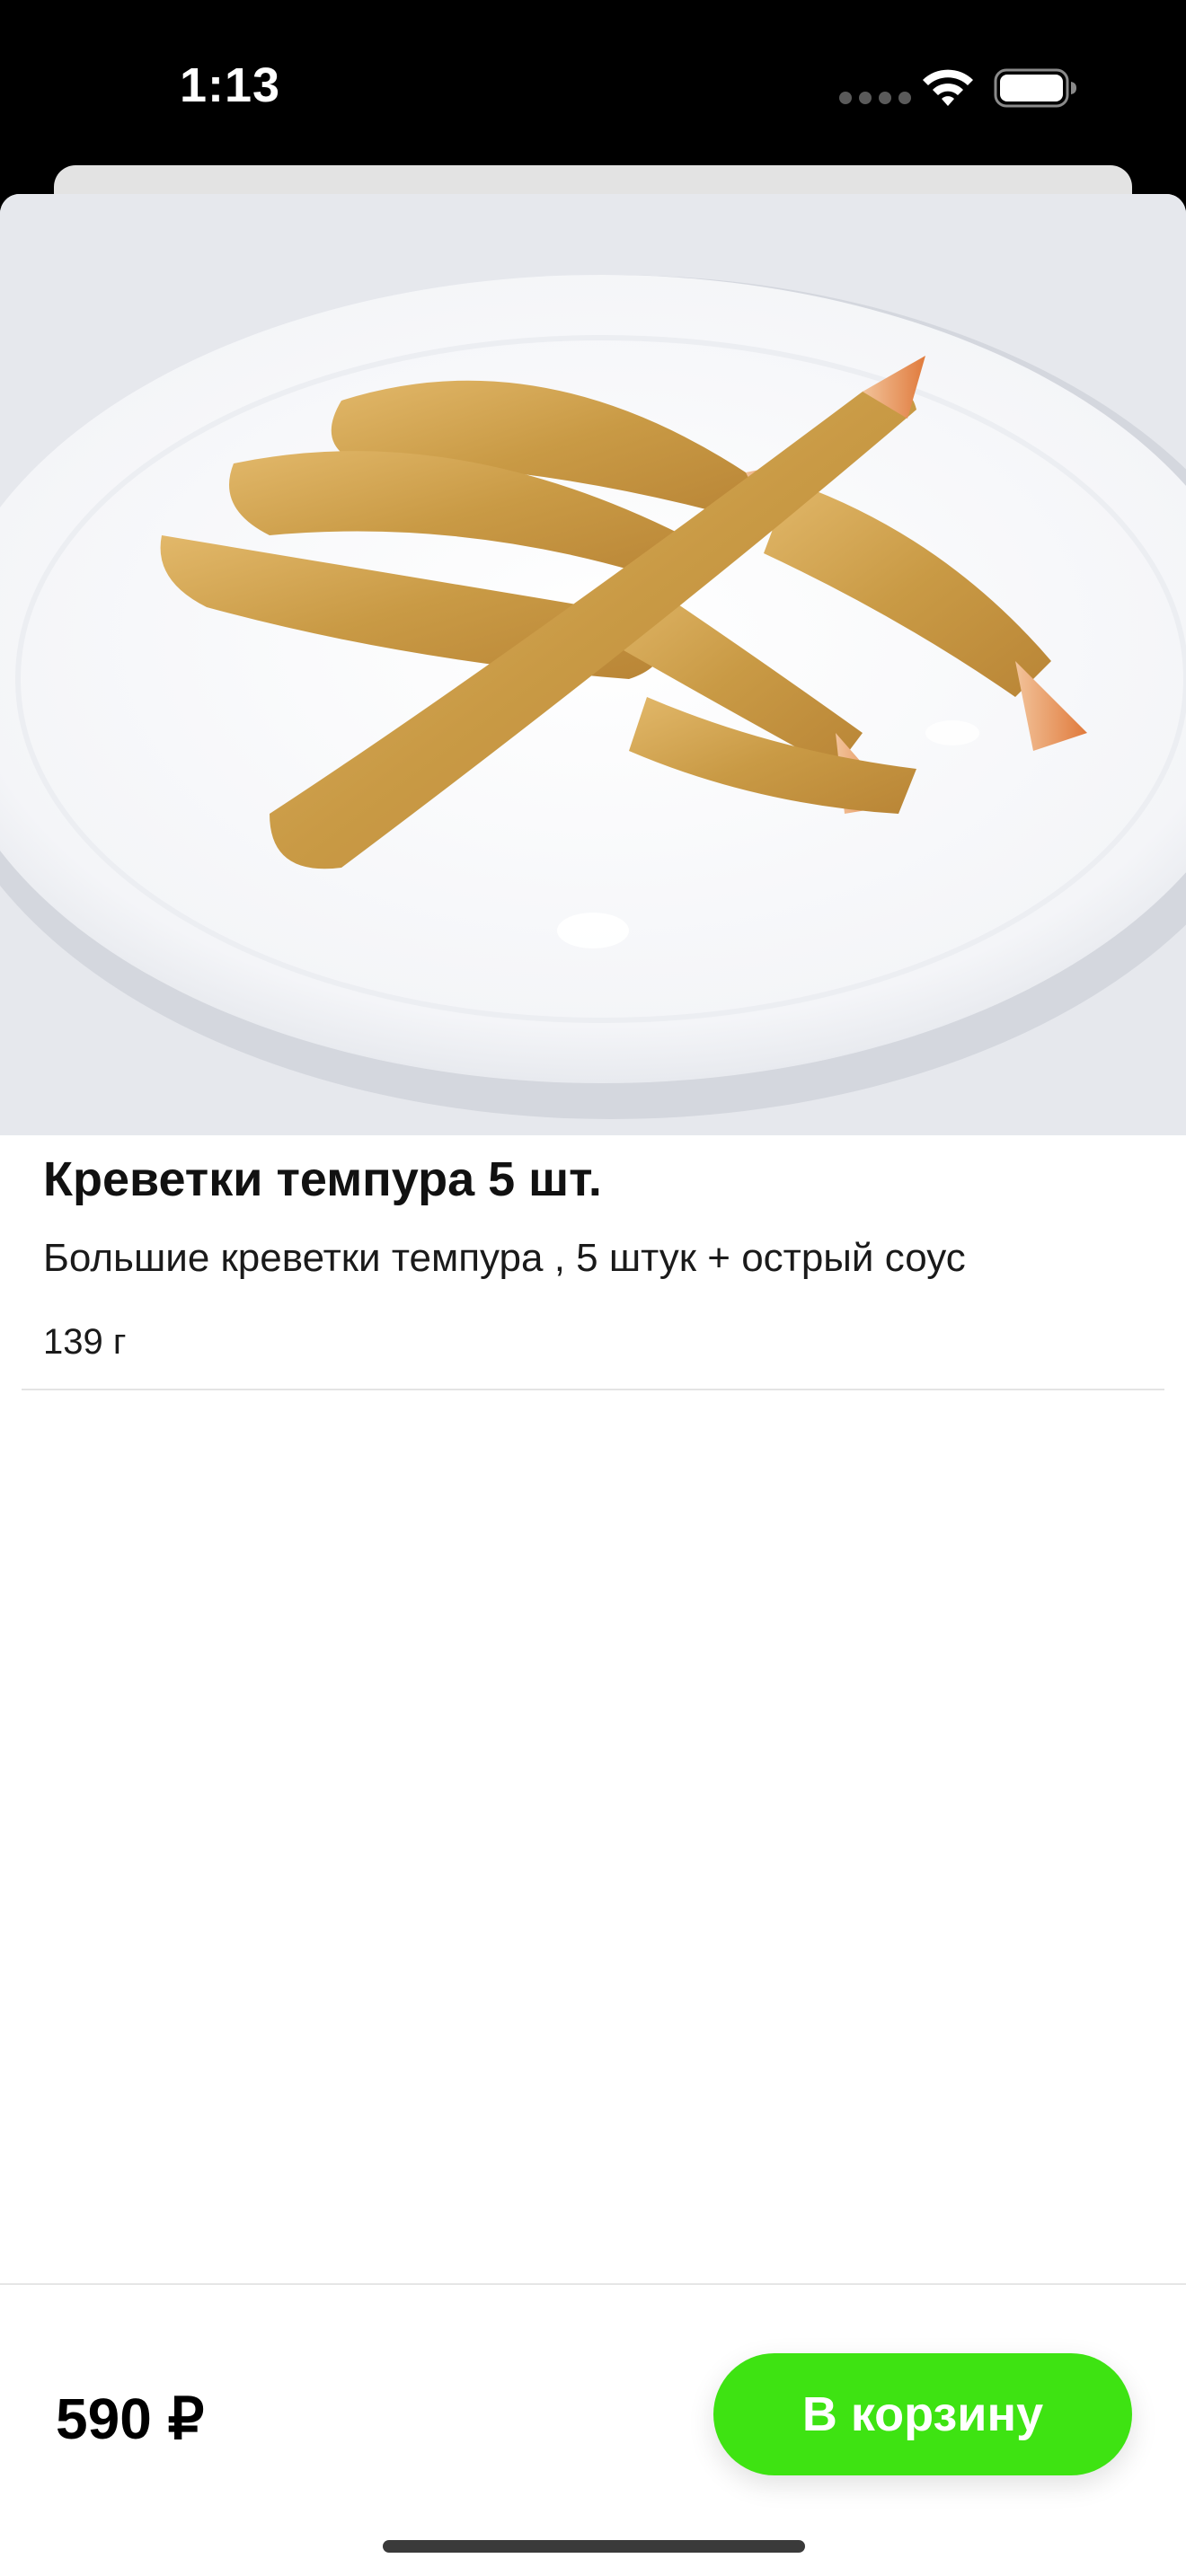 Image resolution: width=1186 pixels, height=2576 pixels. What do you see at coordinates (593, 2429) in the screenshot?
I see `bottom-bar: 590 ₽ В корзину` at bounding box center [593, 2429].